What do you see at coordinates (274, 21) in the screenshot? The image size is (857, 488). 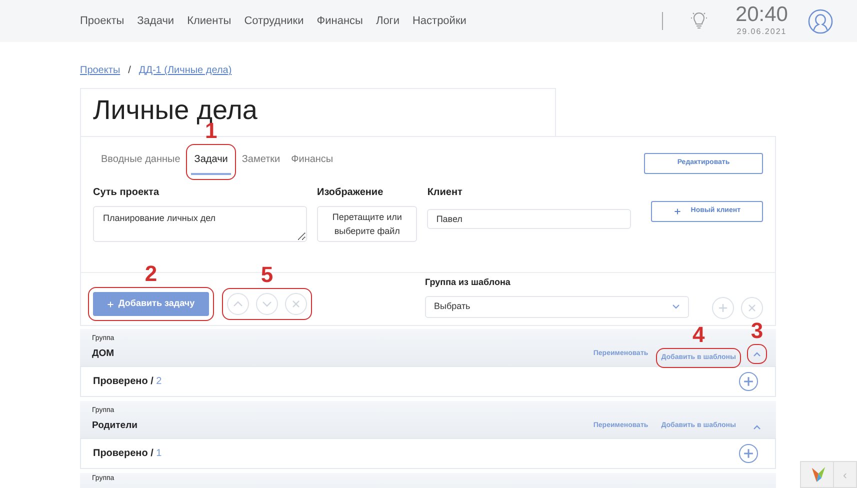 I see `nav-link: Сотрудники` at bounding box center [274, 21].